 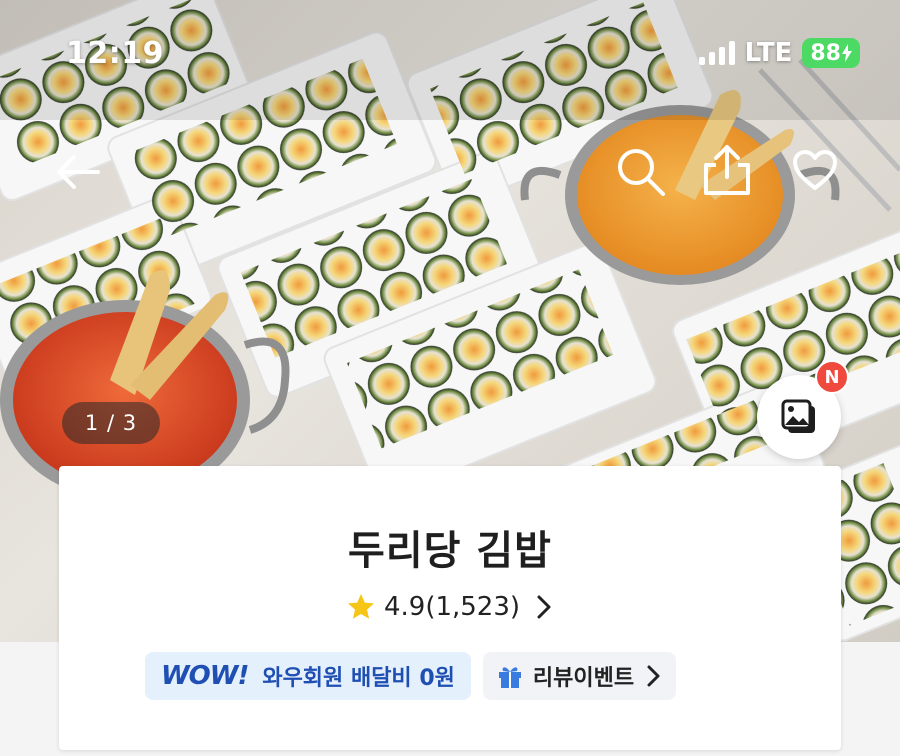 What do you see at coordinates (825, 53) in the screenshot?
I see `battery-level: 88` at bounding box center [825, 53].